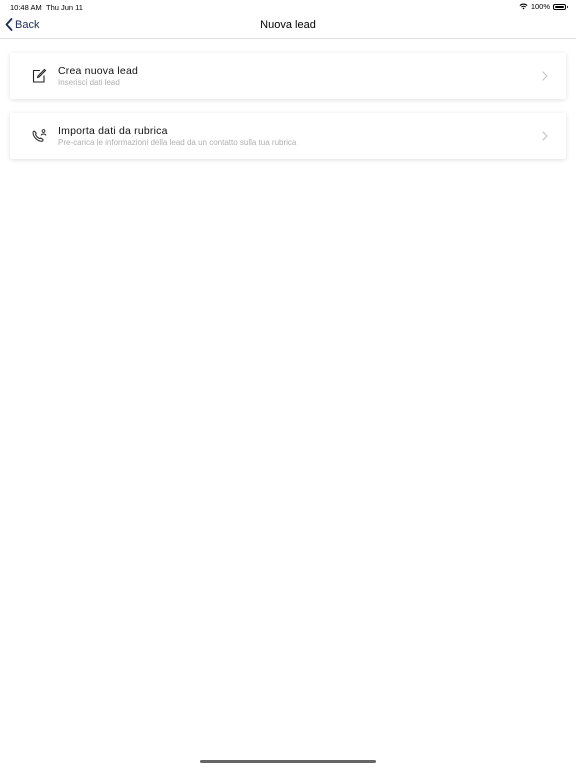 This screenshot has height=768, width=576. I want to click on option-title: Crea nuova lead, so click(98, 71).